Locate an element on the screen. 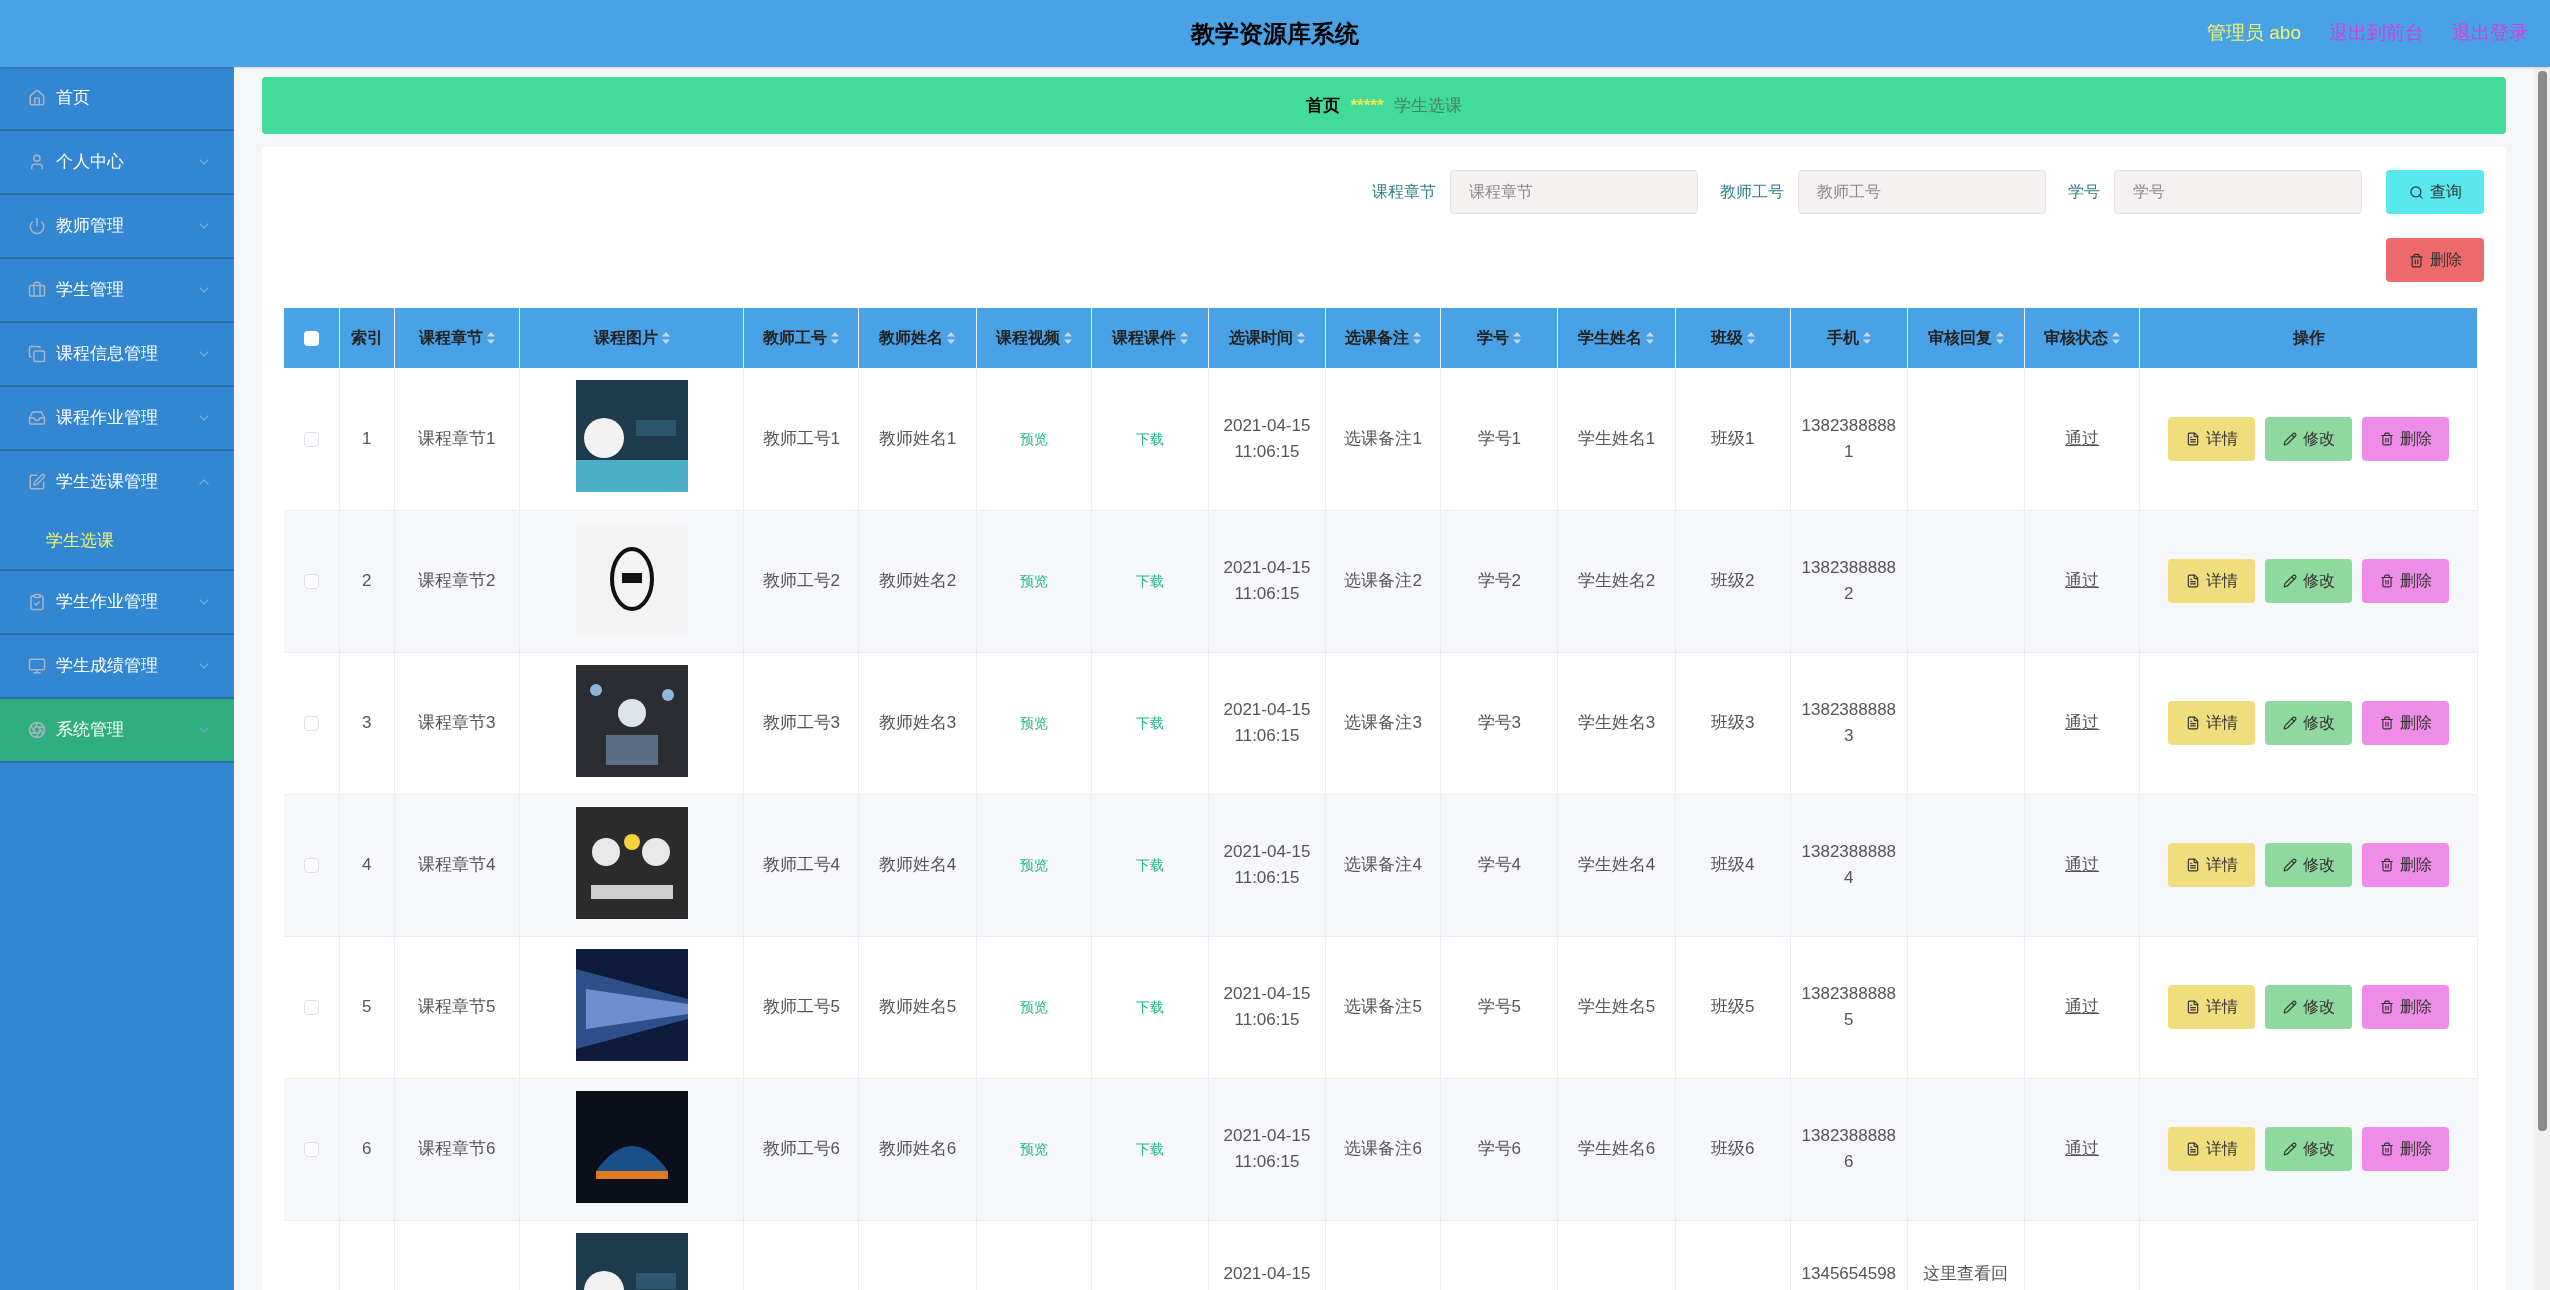 The image size is (2550, 1290). remark-cell-text: 选课备注4 is located at coordinates (1383, 865).